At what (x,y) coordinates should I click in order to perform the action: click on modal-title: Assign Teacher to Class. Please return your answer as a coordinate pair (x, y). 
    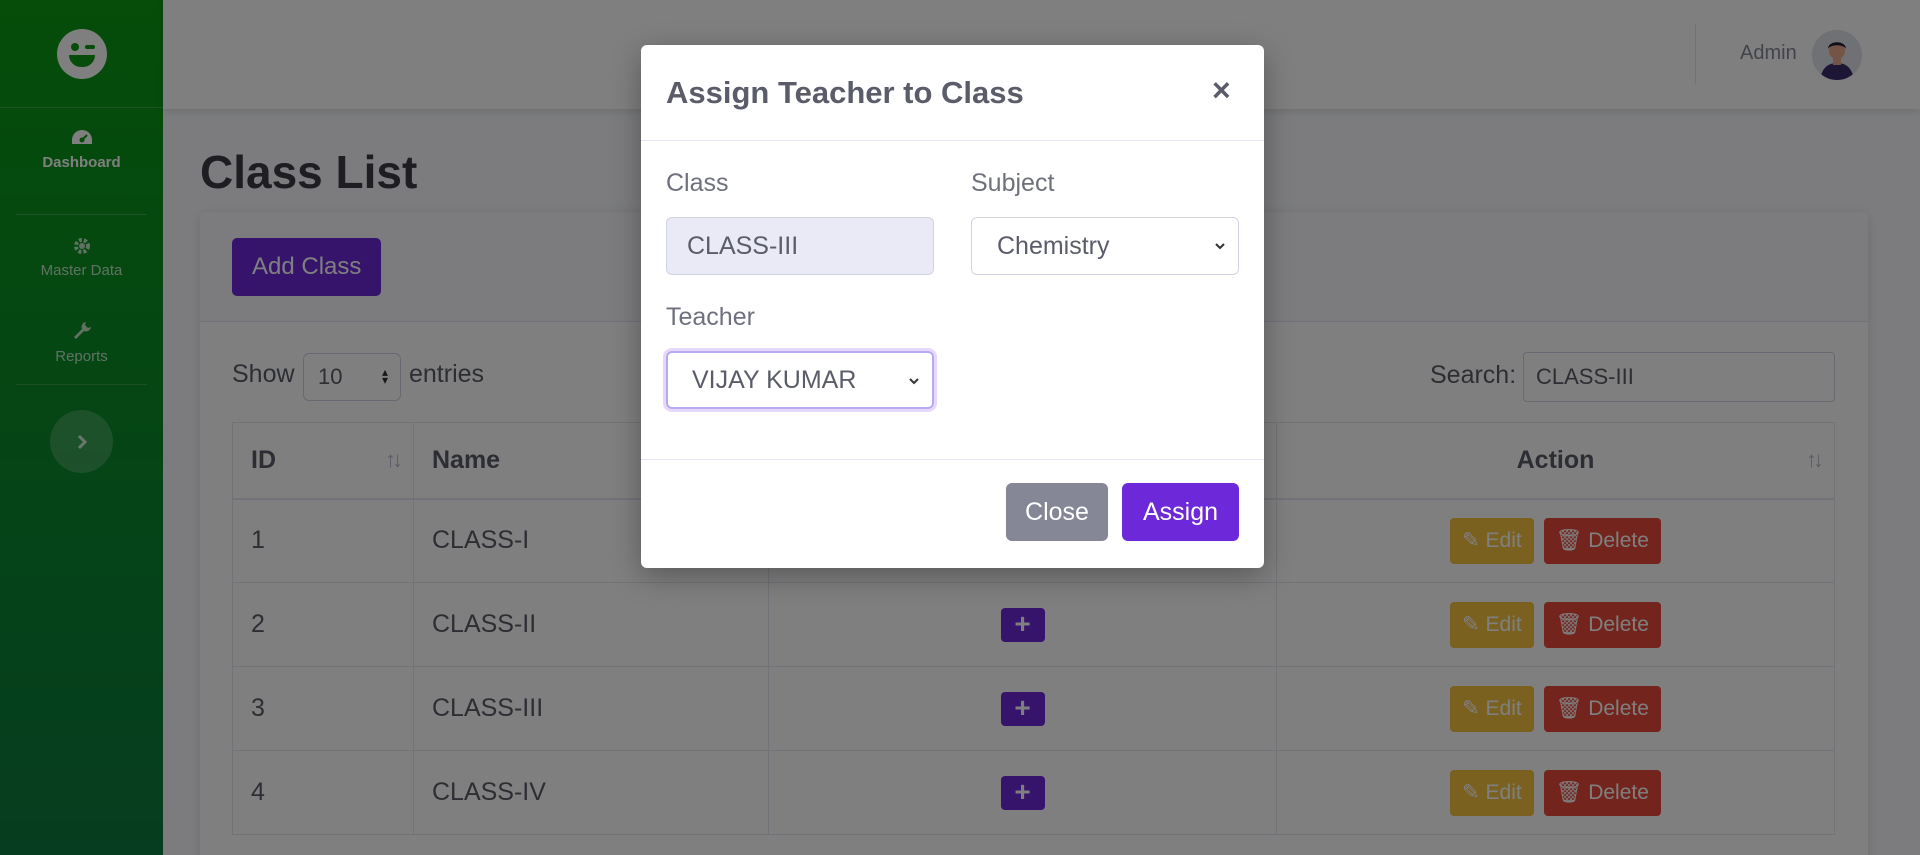
    Looking at the image, I should click on (845, 92).